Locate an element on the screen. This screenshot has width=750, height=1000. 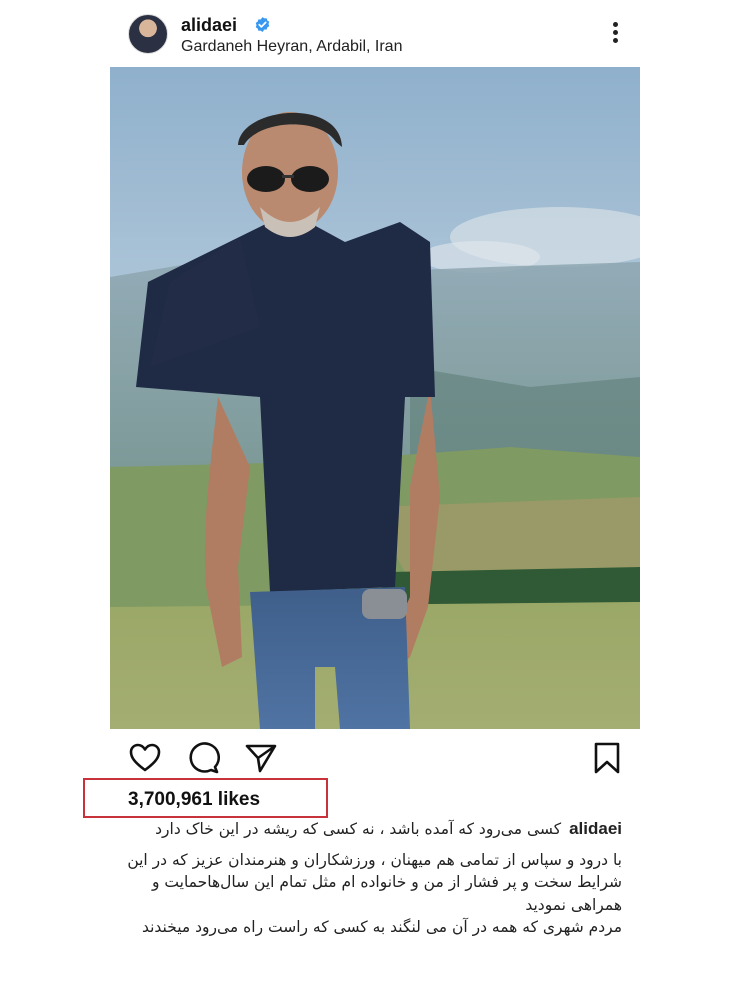
post-actions is located at coordinates (378, 758).